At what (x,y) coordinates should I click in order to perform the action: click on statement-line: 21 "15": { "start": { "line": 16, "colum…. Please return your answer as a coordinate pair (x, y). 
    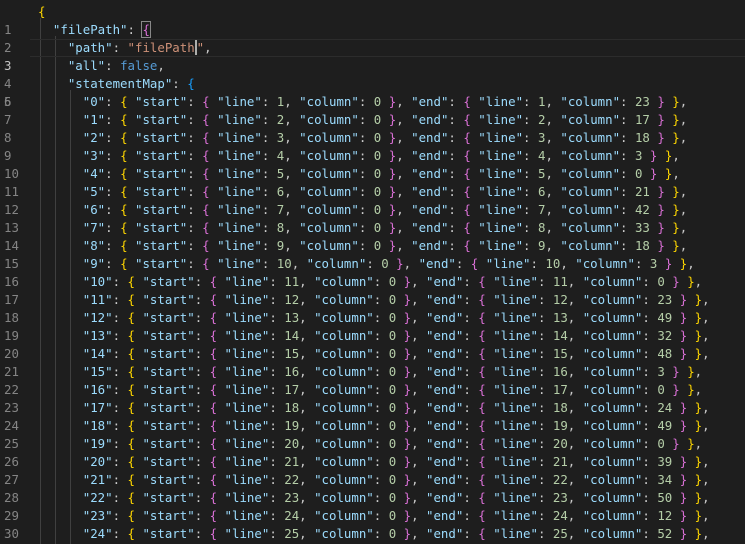
    Looking at the image, I should click on (372, 372).